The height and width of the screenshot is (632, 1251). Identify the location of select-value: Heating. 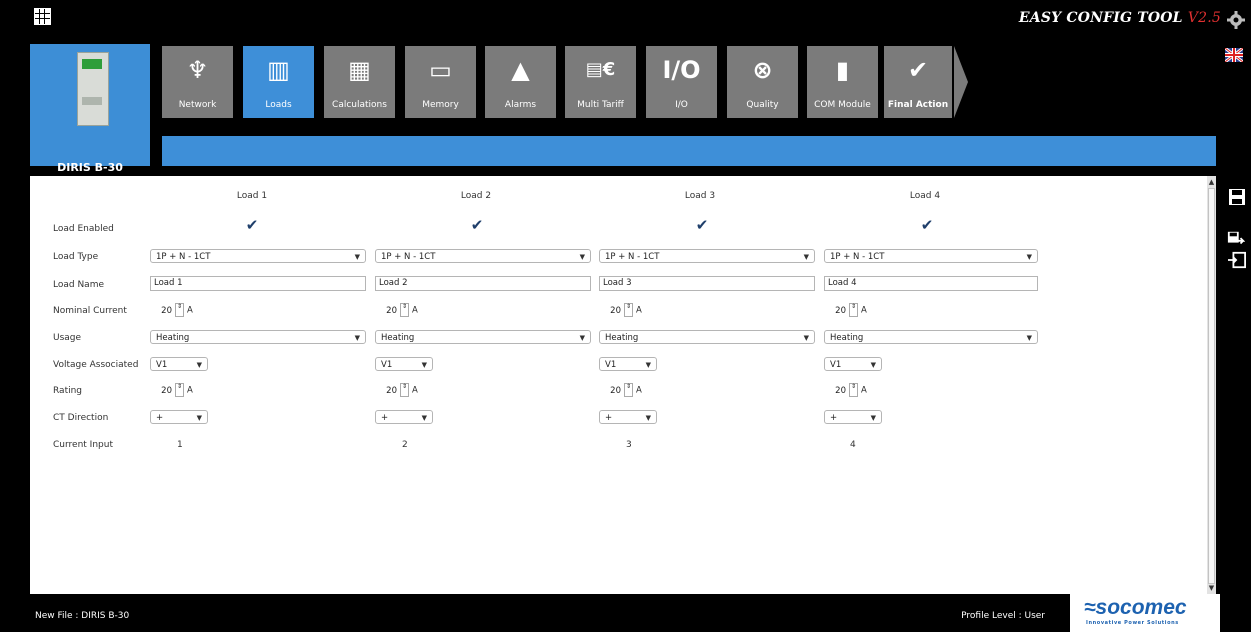
(398, 338).